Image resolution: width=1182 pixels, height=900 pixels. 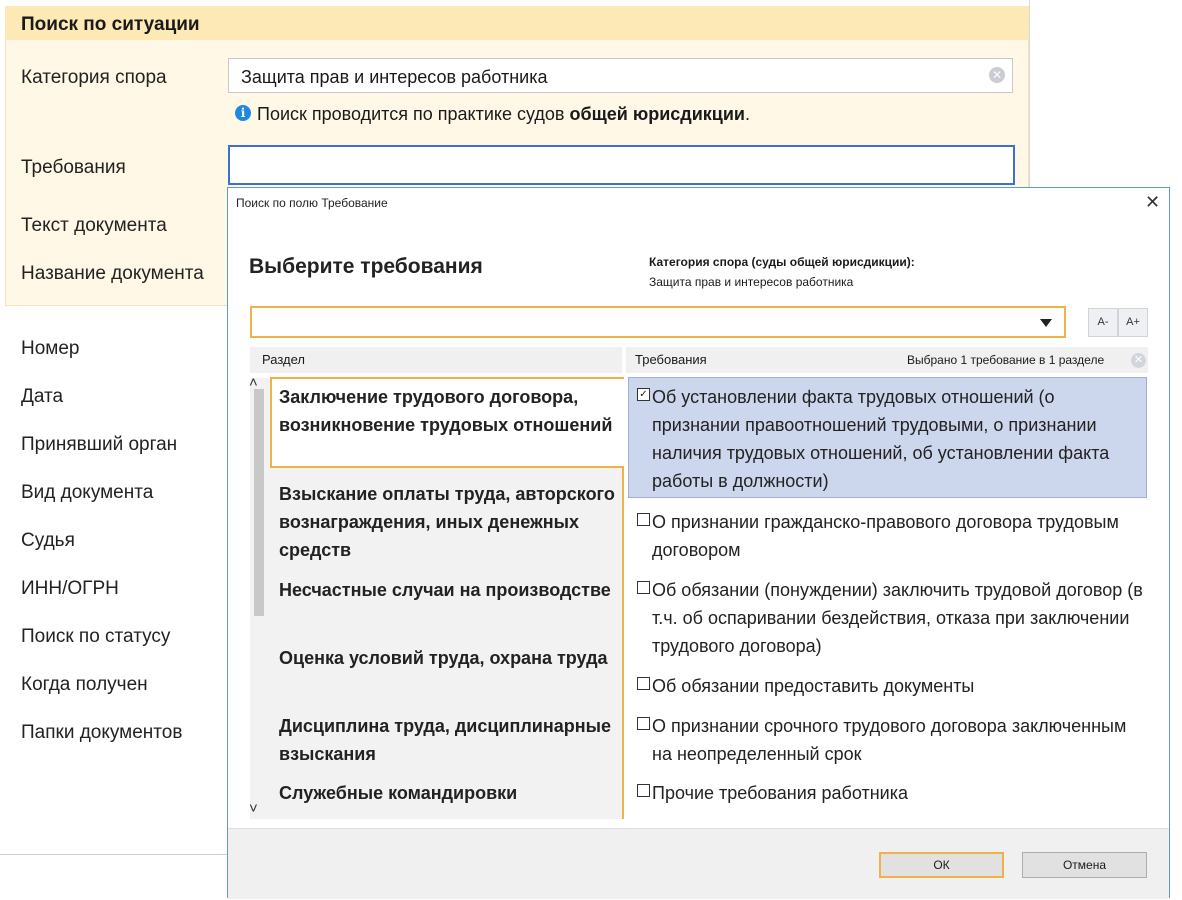 I want to click on field-label-date: Дата, so click(x=42, y=397).